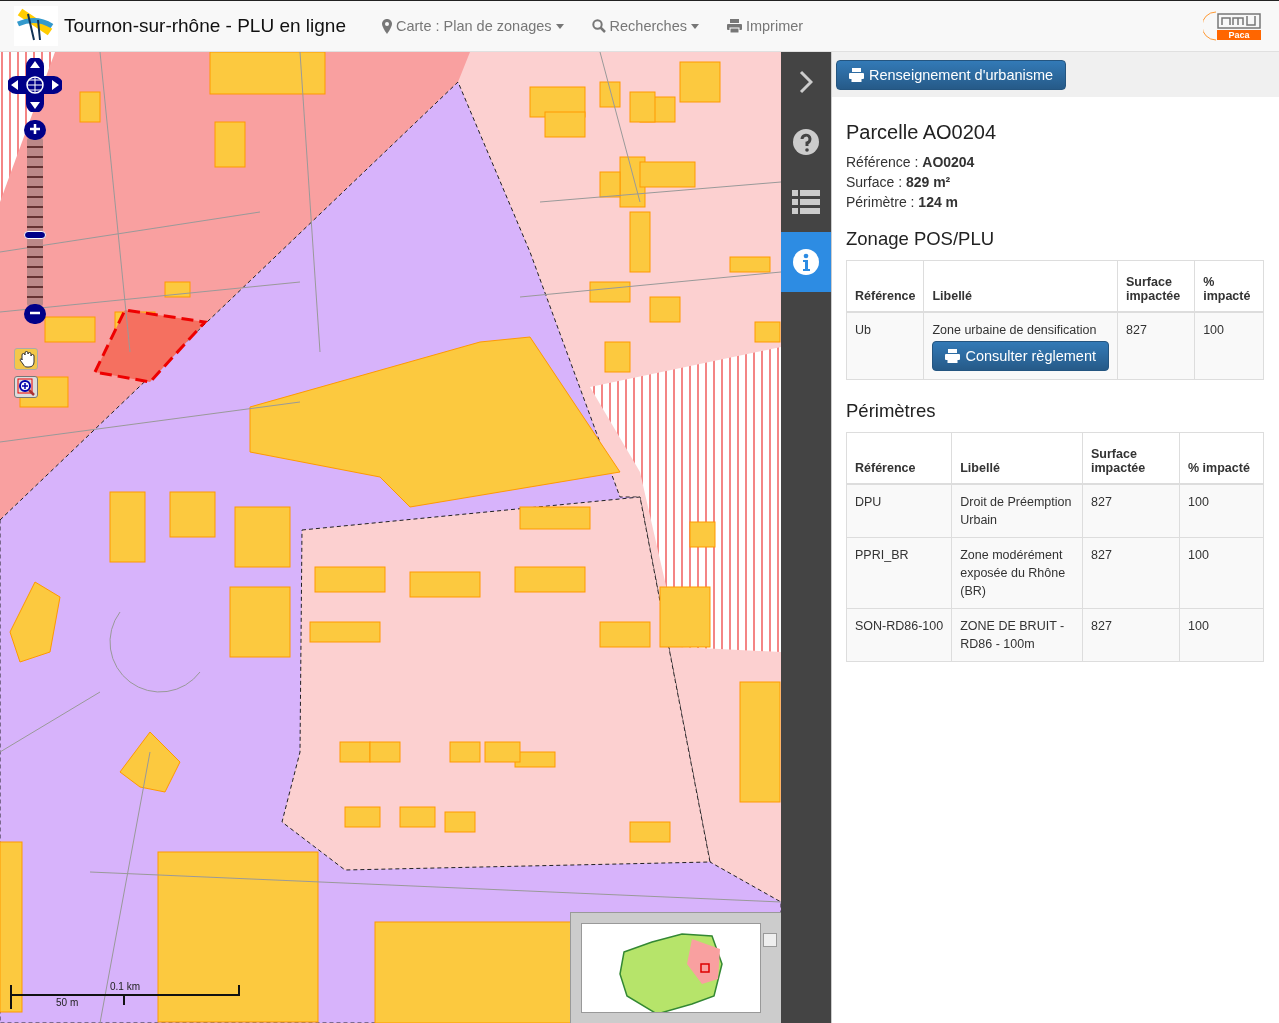 The image size is (1279, 1023). I want to click on help-icon, so click(806, 142).